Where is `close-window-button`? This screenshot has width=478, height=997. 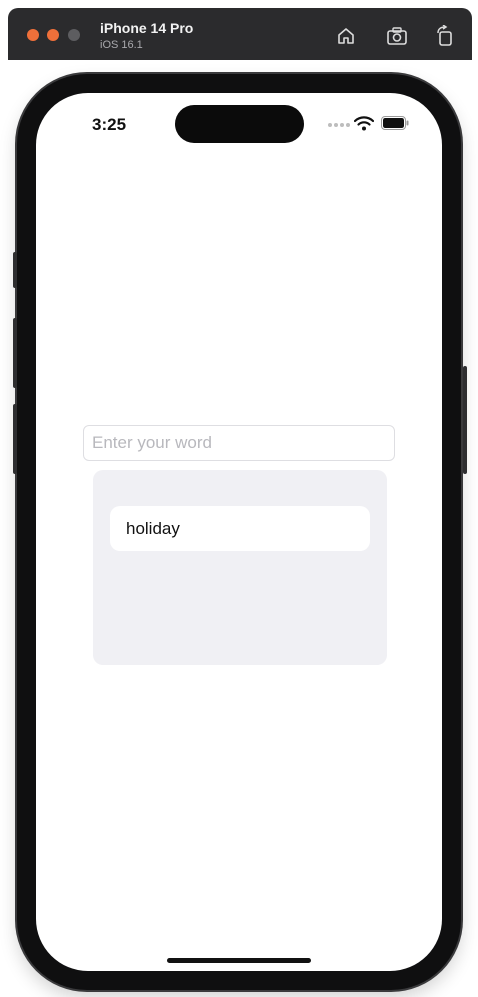 close-window-button is located at coordinates (33, 35).